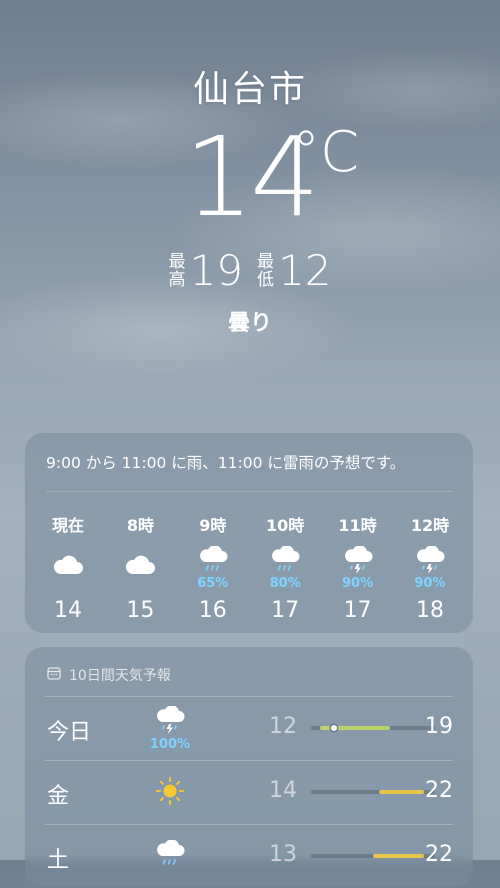  What do you see at coordinates (285, 583) in the screenshot?
I see `precipitation-chance: 80%` at bounding box center [285, 583].